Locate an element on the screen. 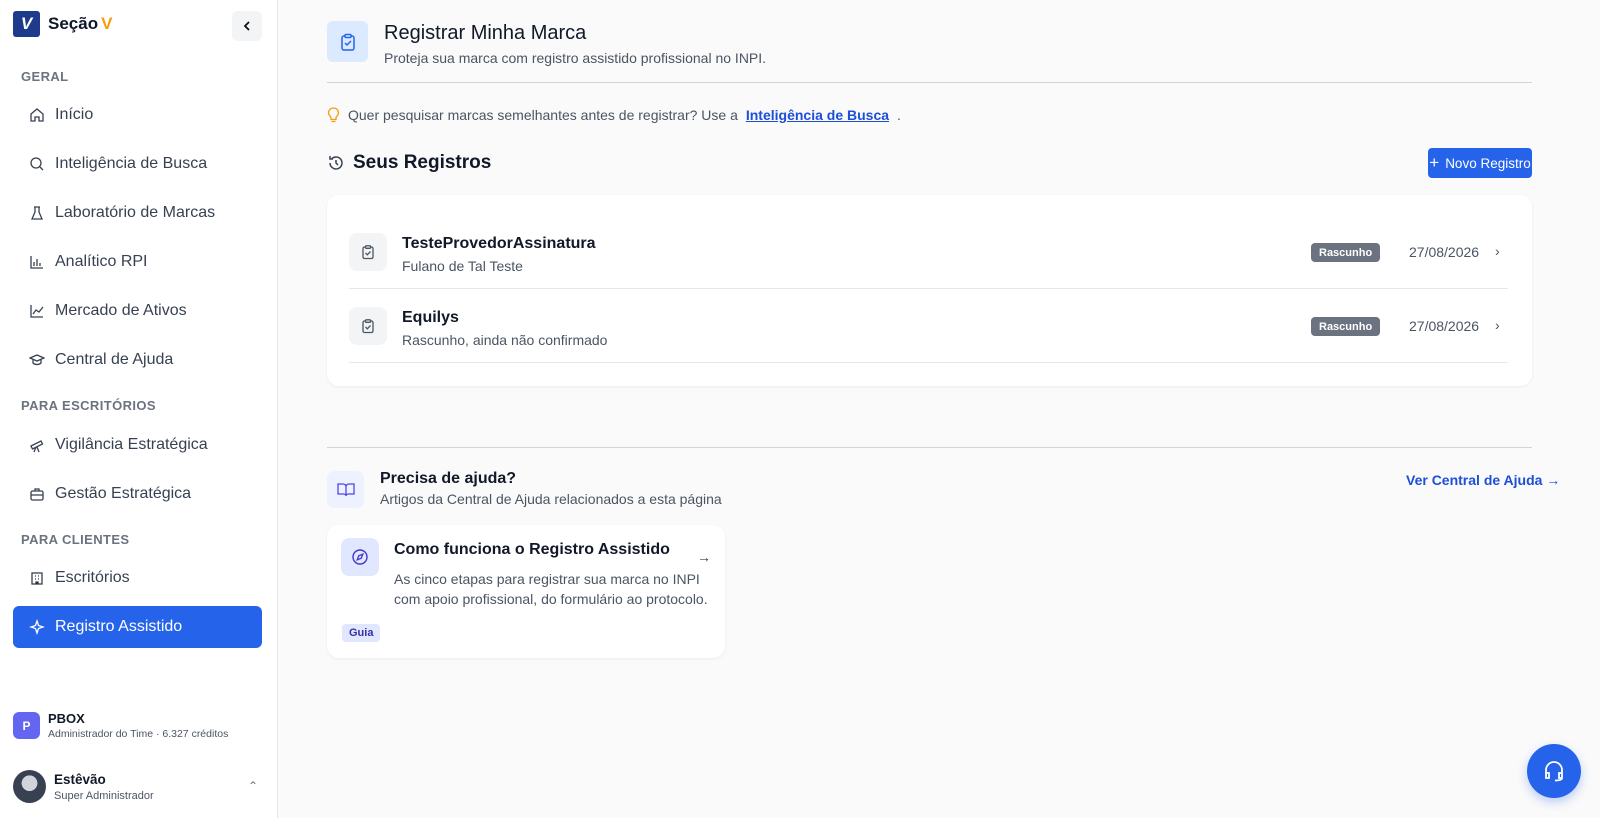 Image resolution: width=1600 pixels, height=818 pixels. telescope-icon is located at coordinates (37, 445).